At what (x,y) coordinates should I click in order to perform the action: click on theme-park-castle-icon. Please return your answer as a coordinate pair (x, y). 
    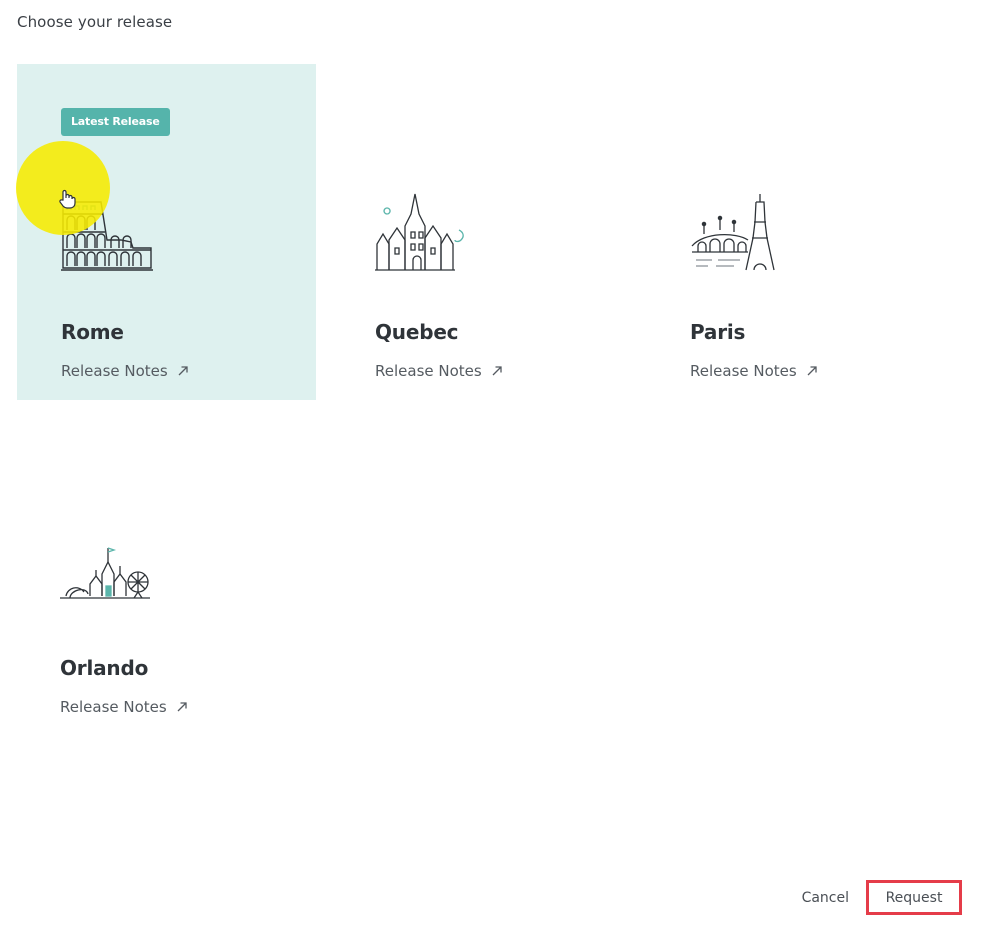
    Looking at the image, I should click on (105, 573).